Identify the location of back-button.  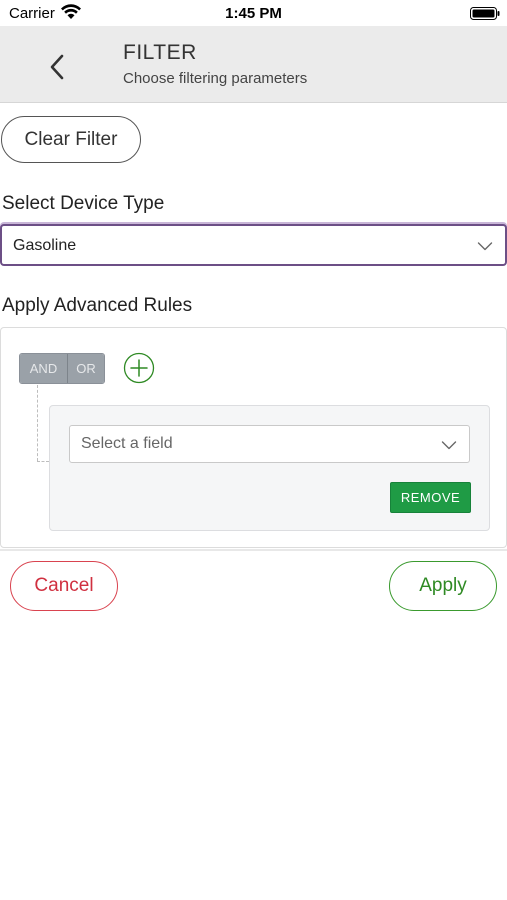
(57, 67).